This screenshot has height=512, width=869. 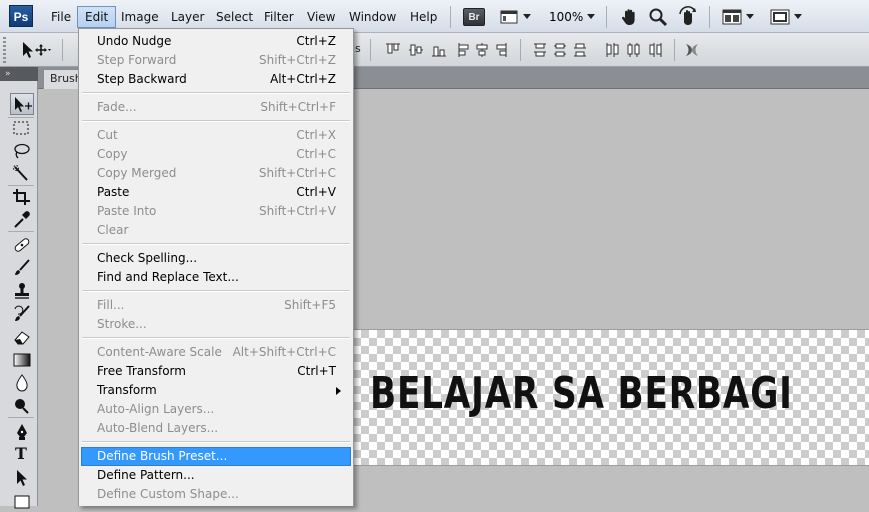 I want to click on blur-tool-icon, so click(x=22, y=383).